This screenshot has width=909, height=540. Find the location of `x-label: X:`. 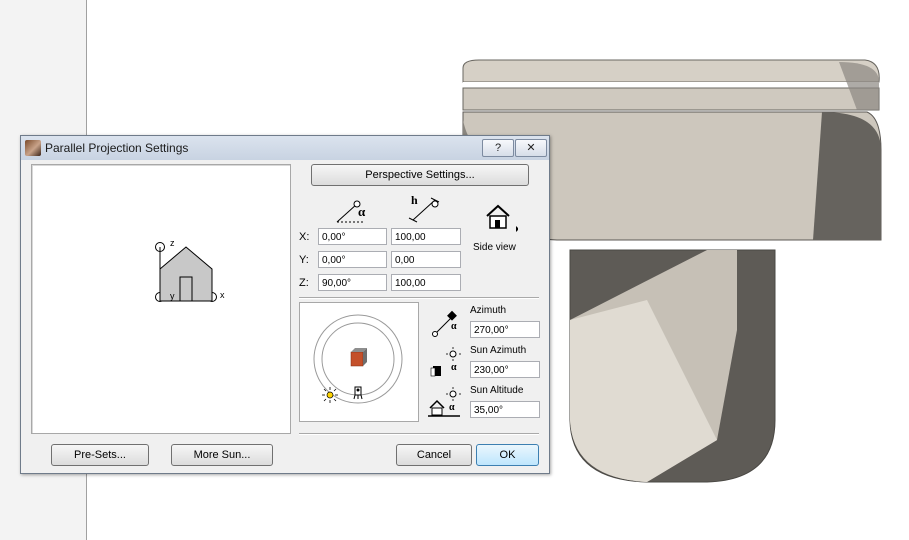

x-label: X: is located at coordinates (304, 237).